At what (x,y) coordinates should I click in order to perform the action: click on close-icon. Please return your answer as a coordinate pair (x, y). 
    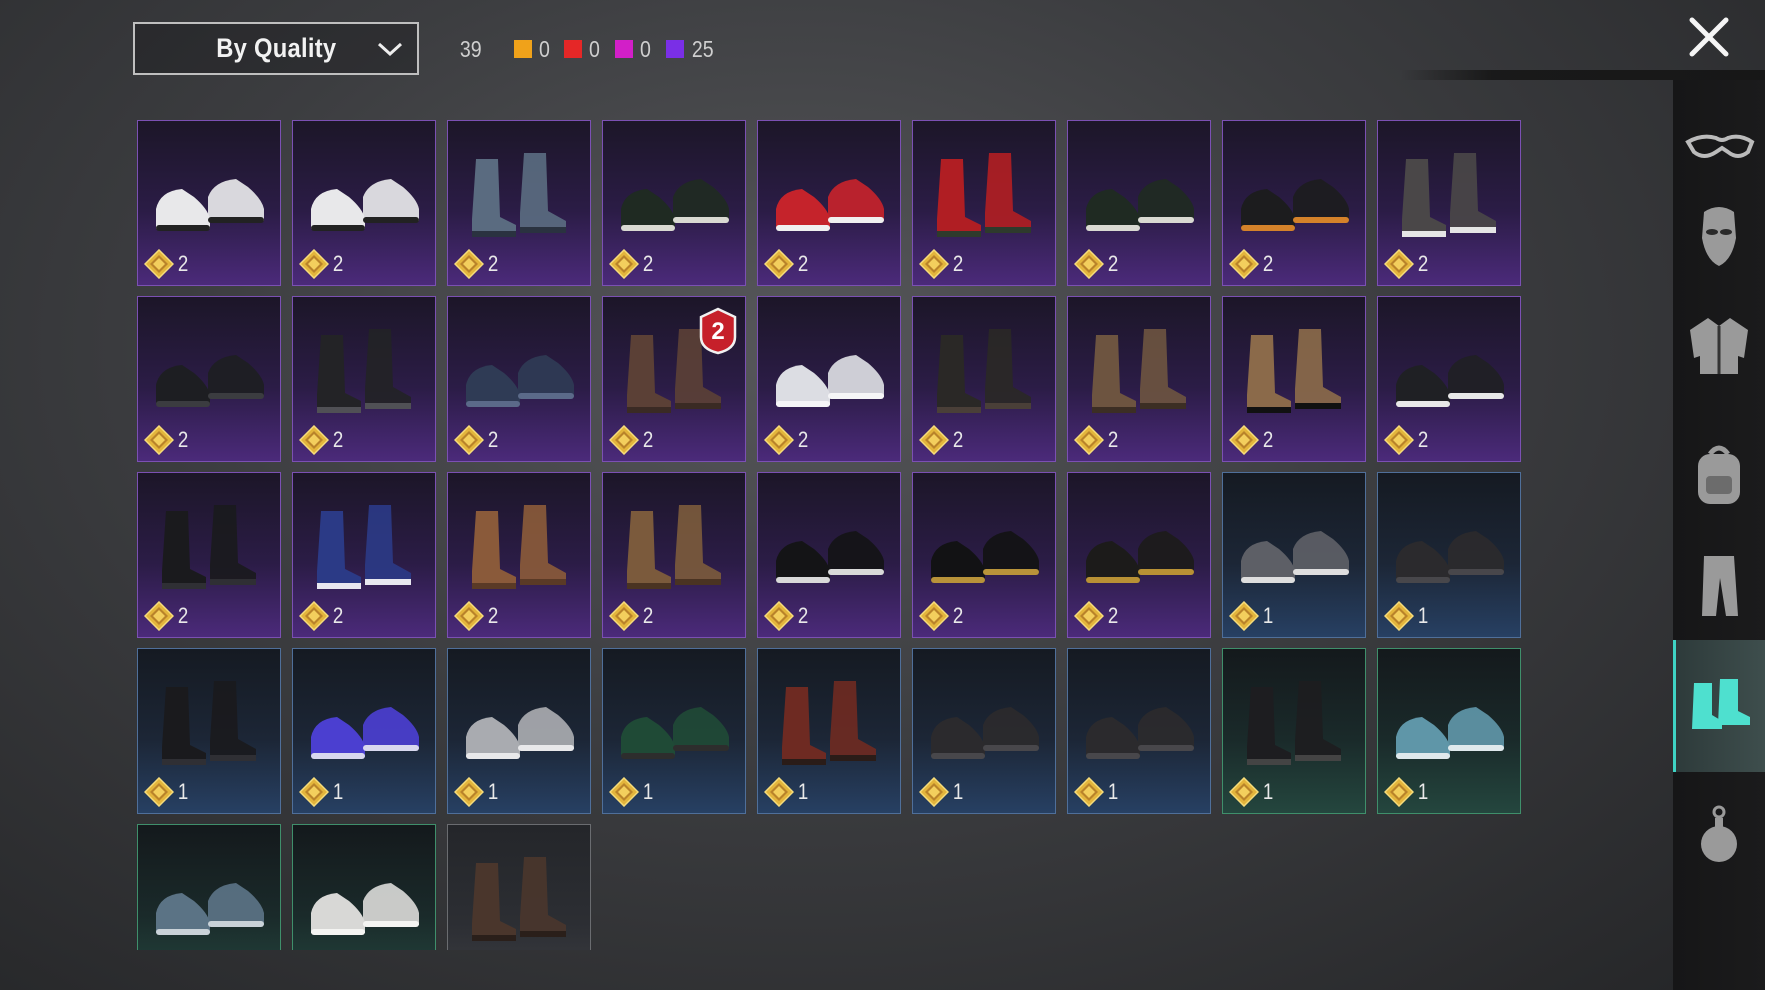
    Looking at the image, I should click on (1709, 37).